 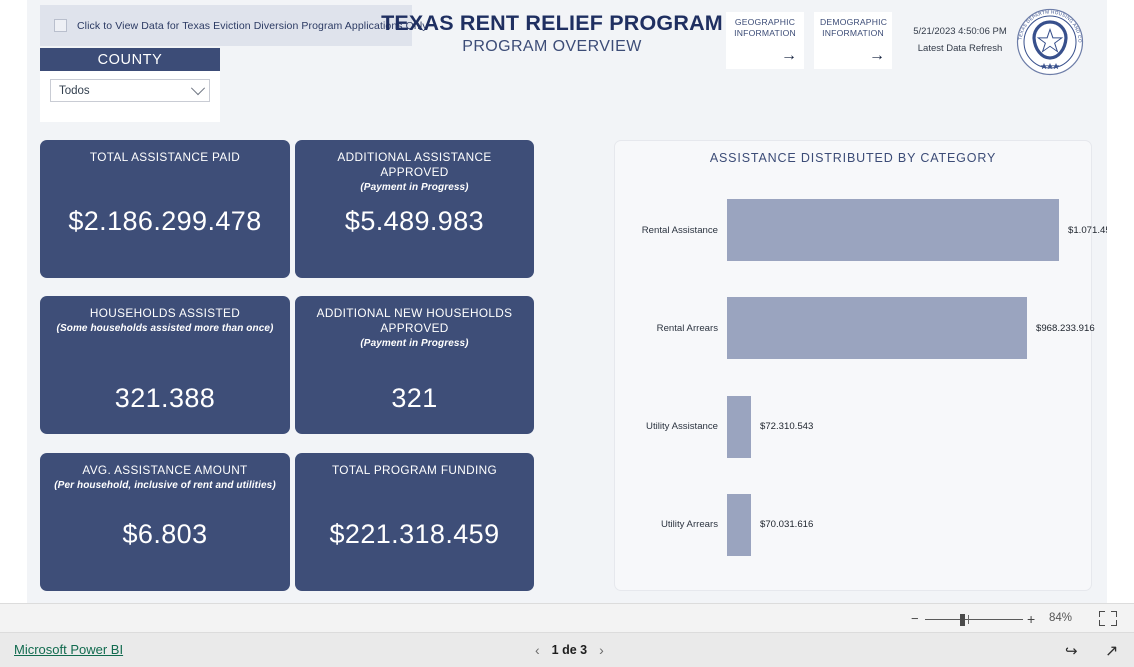 What do you see at coordinates (165, 157) in the screenshot?
I see `kpi-title: TOTAL ASSISTANCE PAID` at bounding box center [165, 157].